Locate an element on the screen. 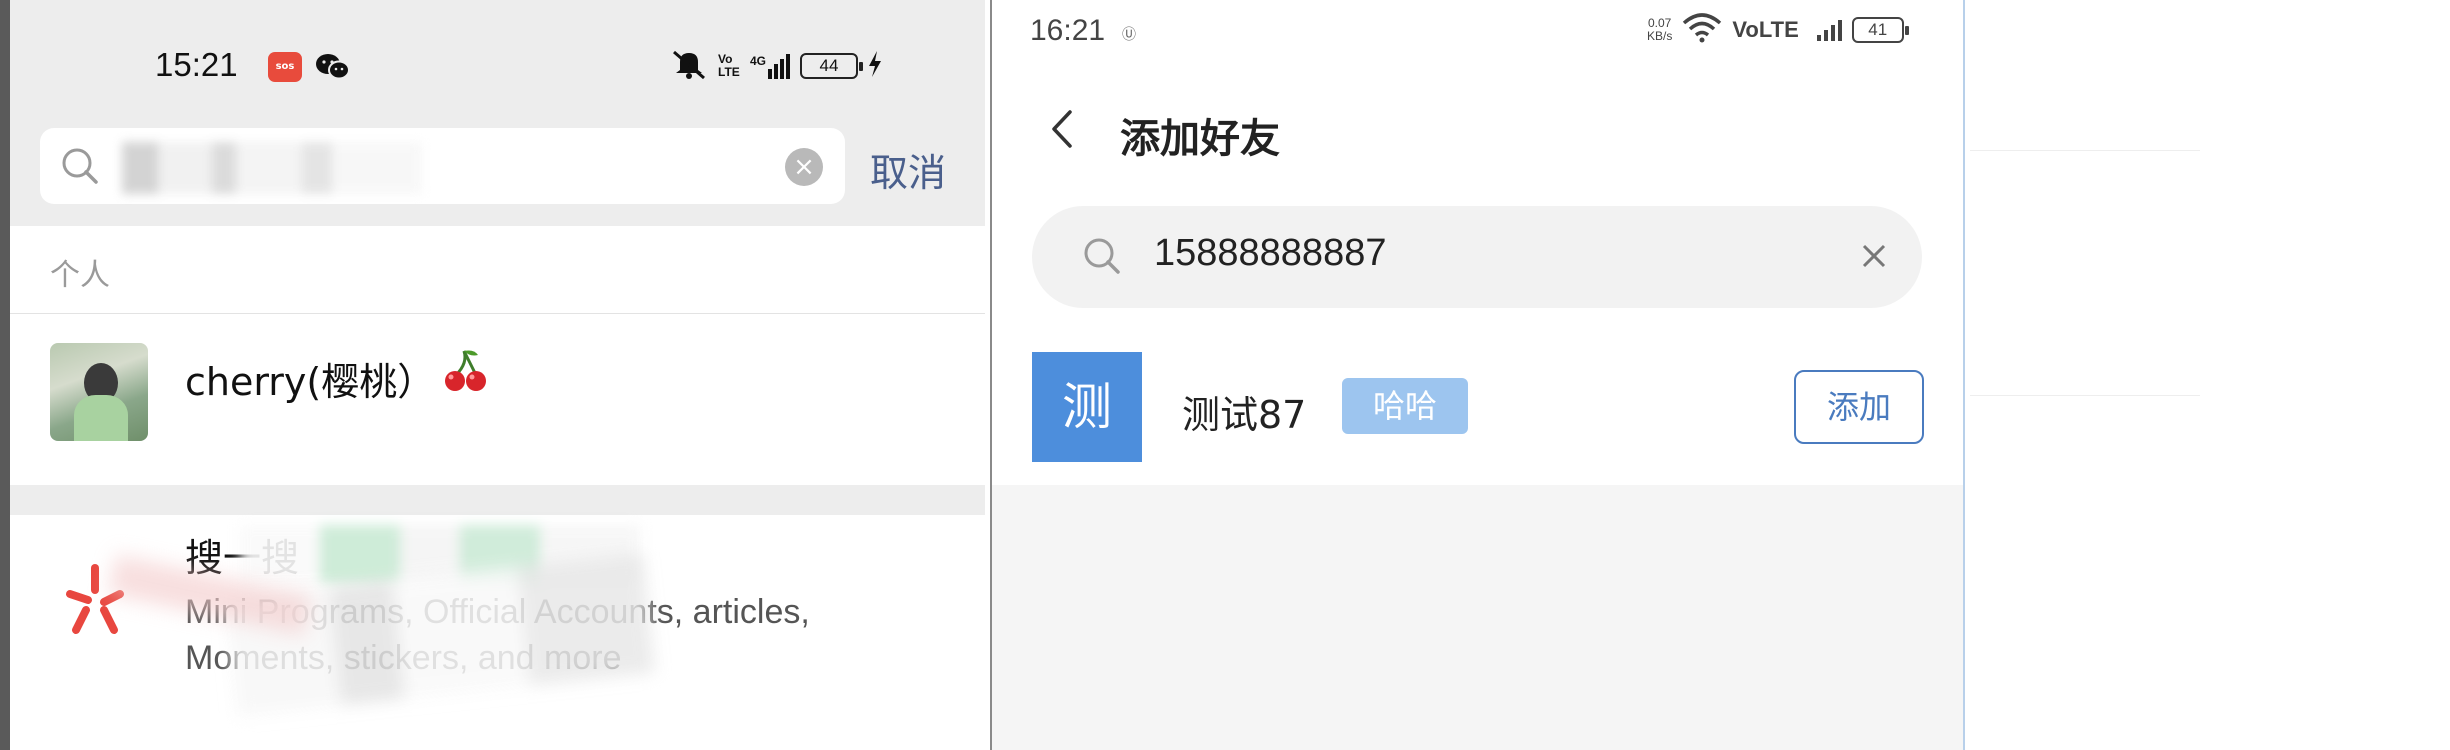 This screenshot has width=2450, height=750. net-speed-unit: KB/s is located at coordinates (1660, 36).